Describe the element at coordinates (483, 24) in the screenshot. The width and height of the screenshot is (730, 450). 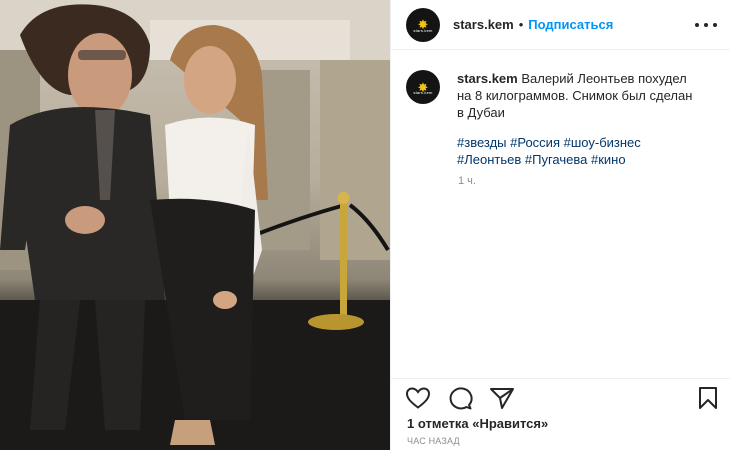
I see `username-link: stars.kem` at that location.